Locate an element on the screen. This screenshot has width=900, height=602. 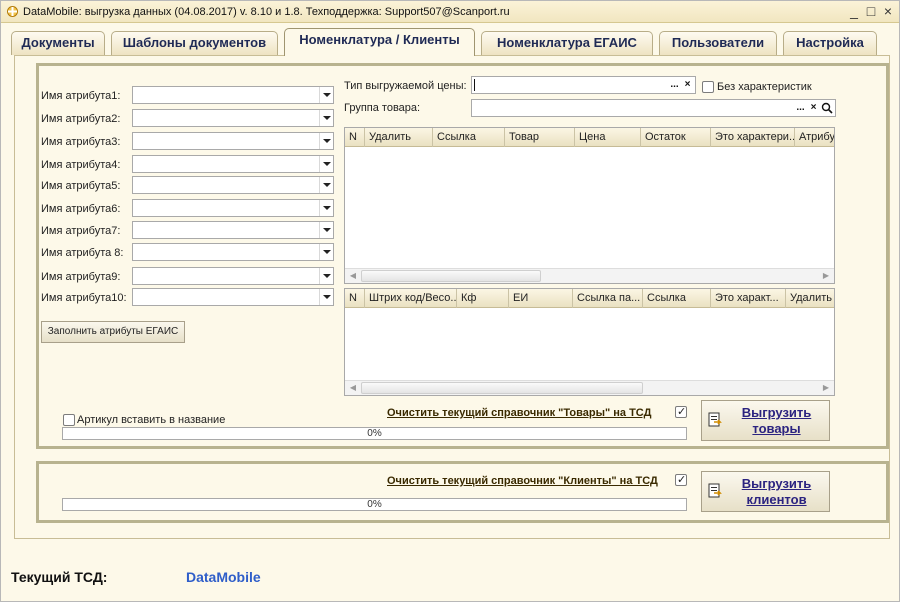
export-goods-label: Выгрузить товары is located at coordinates (776, 420).